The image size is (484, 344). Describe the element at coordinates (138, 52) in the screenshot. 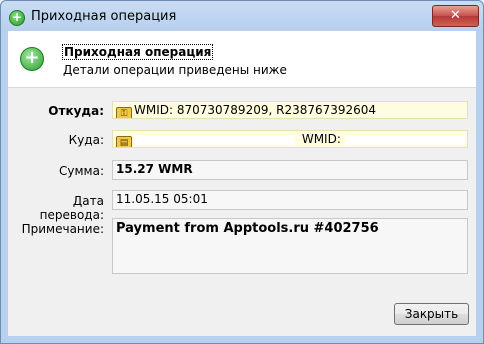

I see `header-title: Приходная операция` at that location.